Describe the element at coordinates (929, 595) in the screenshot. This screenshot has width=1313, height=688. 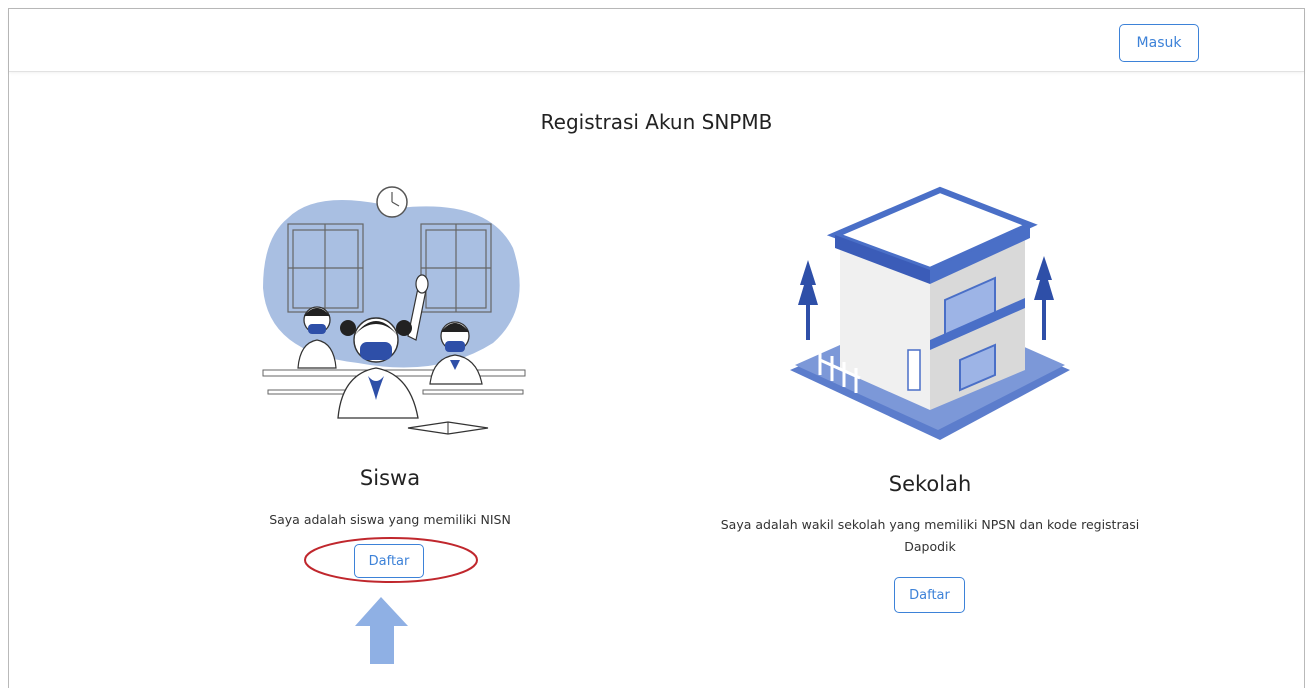
I see `sekolah-register-button: Daftar` at that location.